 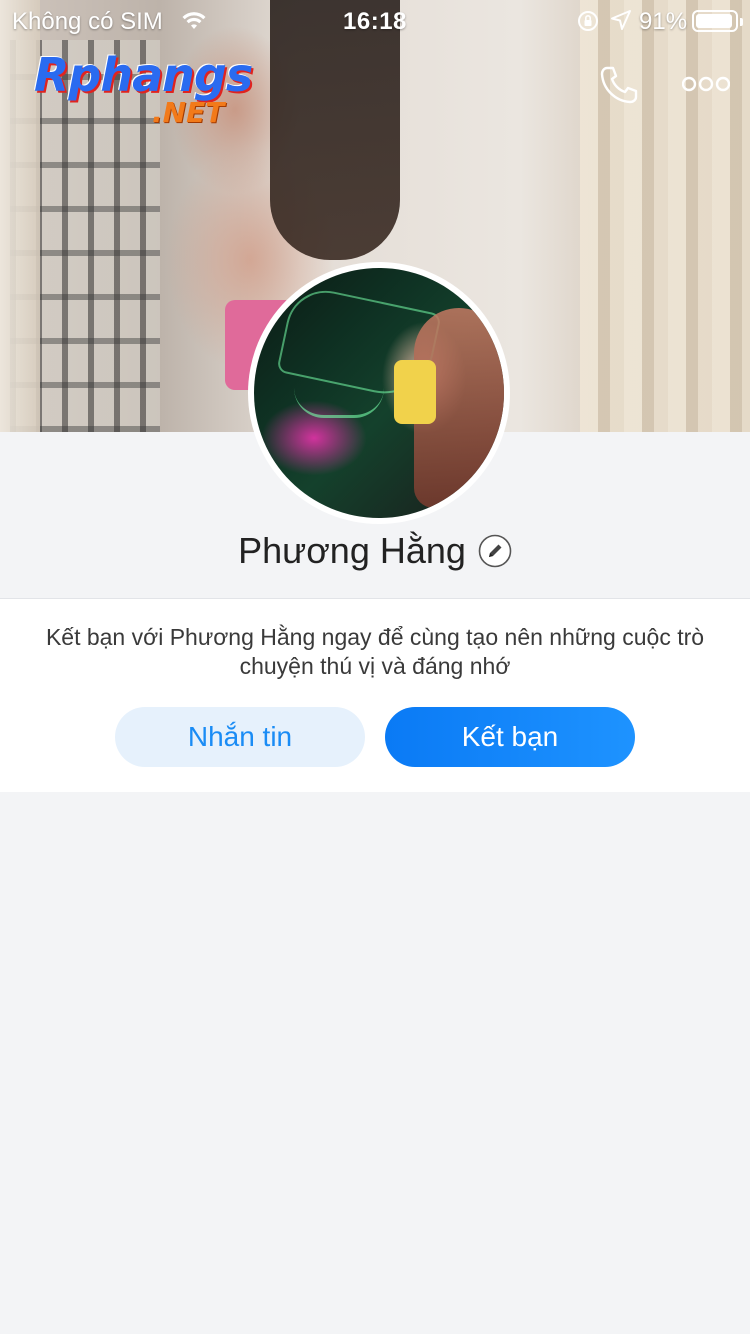 I want to click on battery-icon, so click(x=717, y=21).